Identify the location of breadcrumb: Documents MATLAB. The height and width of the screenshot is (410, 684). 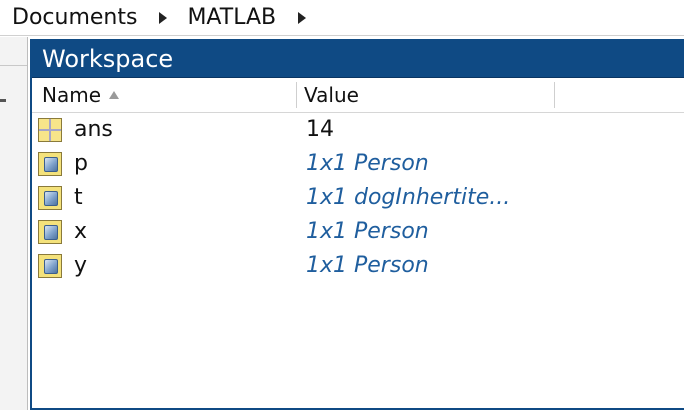
(342, 18).